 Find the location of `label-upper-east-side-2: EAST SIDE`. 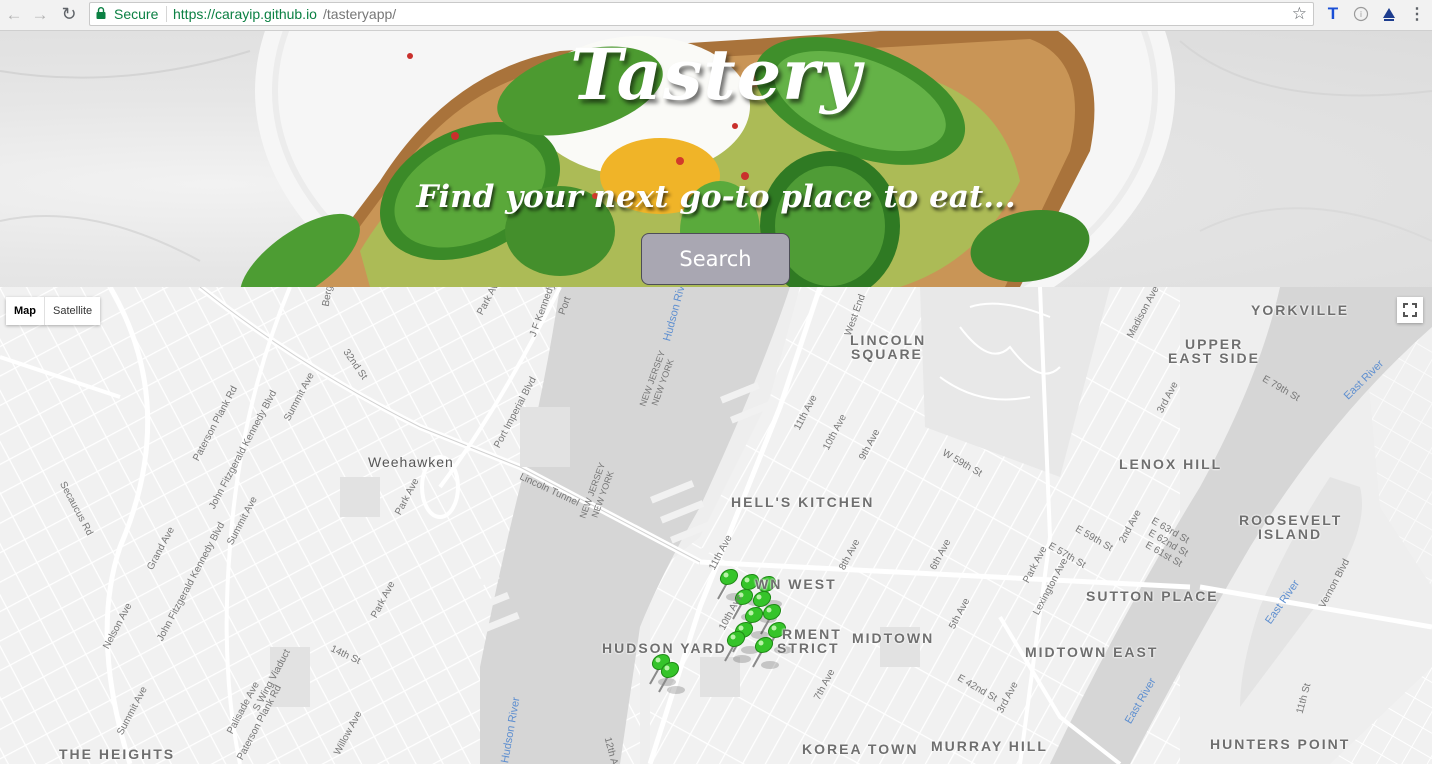

label-upper-east-side-2: EAST SIDE is located at coordinates (1214, 358).